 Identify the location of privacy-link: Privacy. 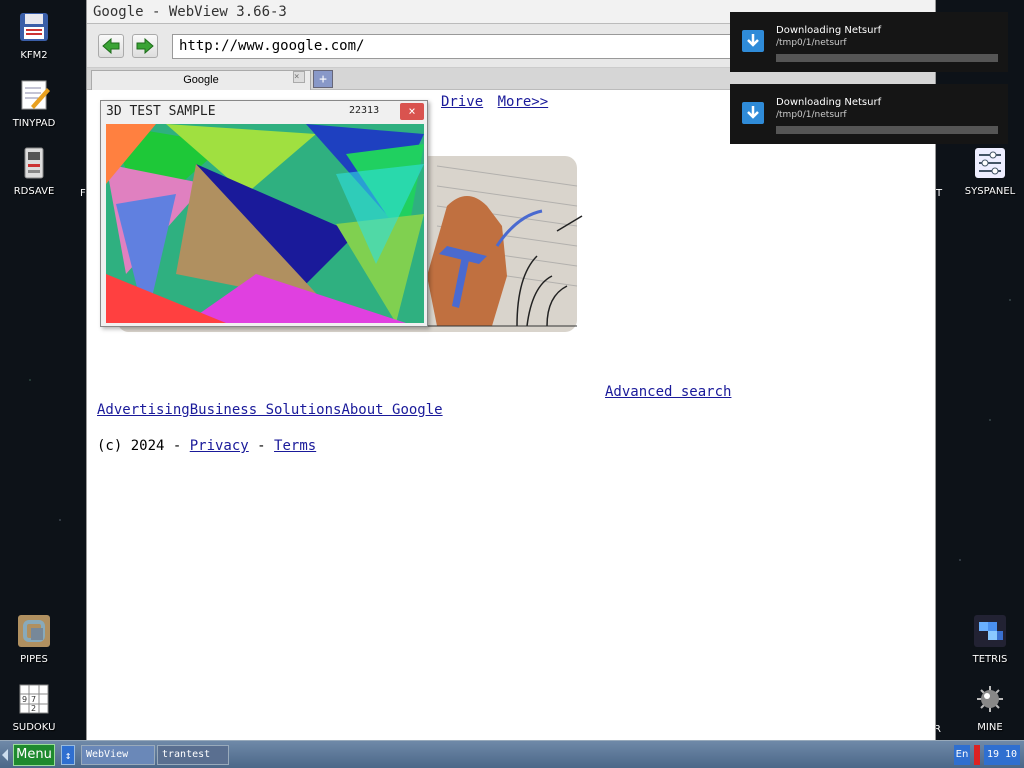
(219, 446).